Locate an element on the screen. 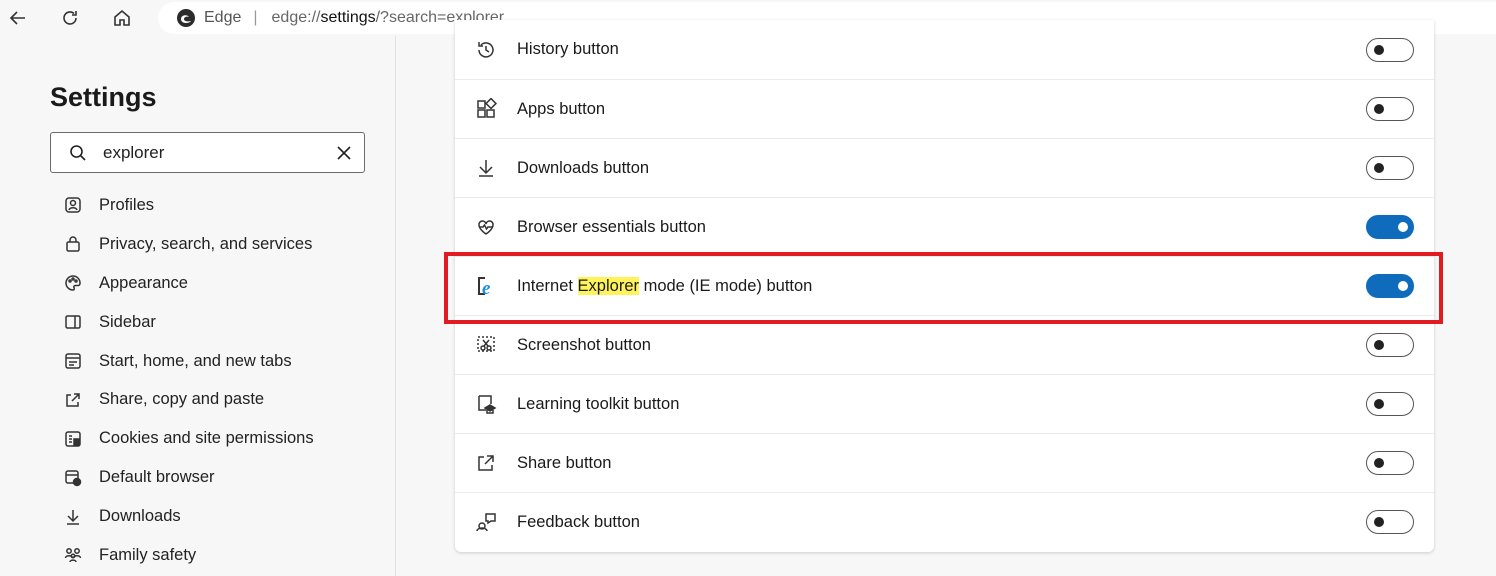 The height and width of the screenshot is (576, 1496). sidebar-item-label: Start, home, and new tabs is located at coordinates (195, 360).